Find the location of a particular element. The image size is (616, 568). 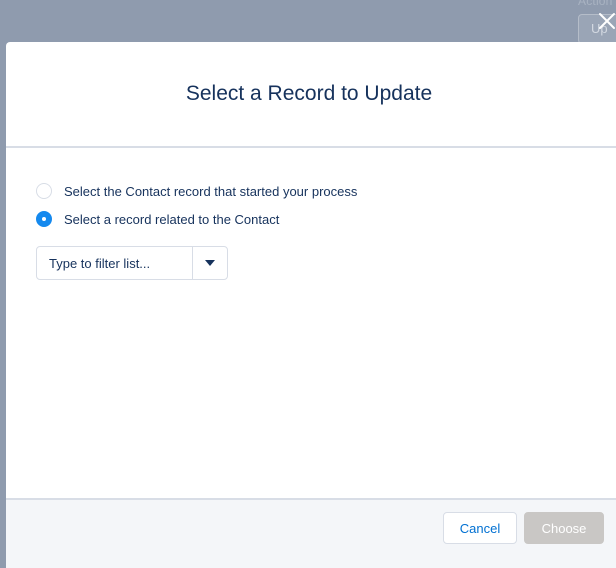

filter-combobox is located at coordinates (132, 263).